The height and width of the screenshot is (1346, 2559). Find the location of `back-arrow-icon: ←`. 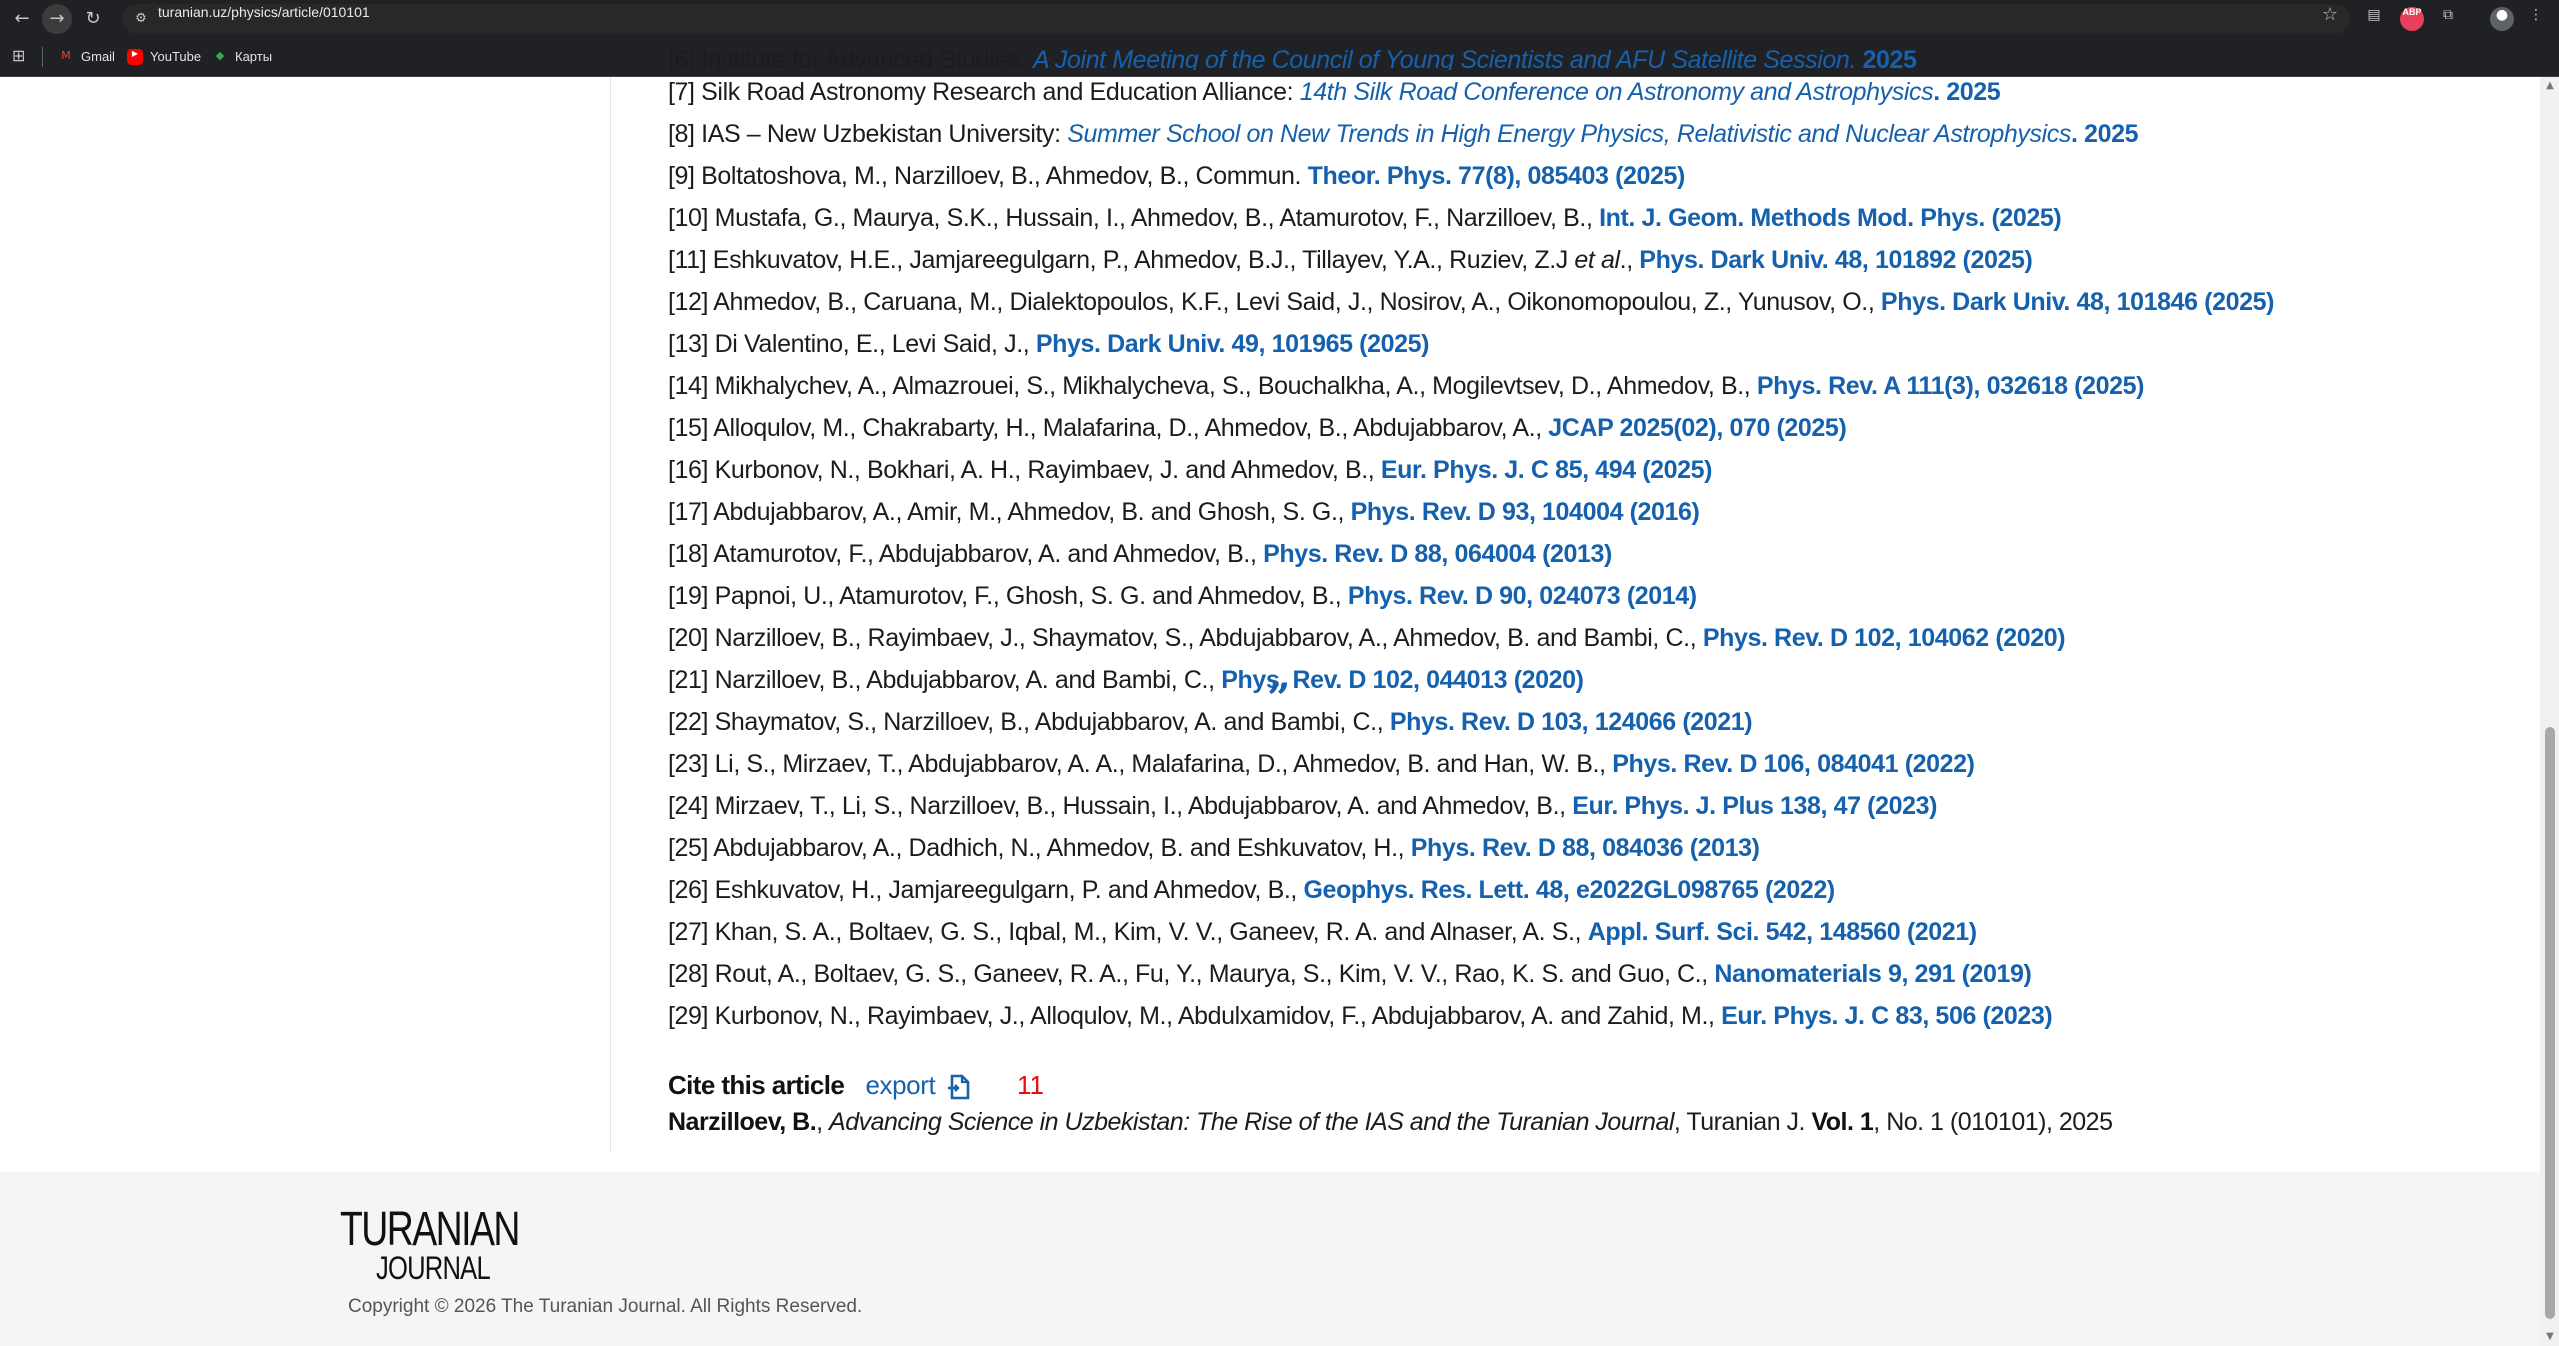

back-arrow-icon: ← is located at coordinates (22, 19).